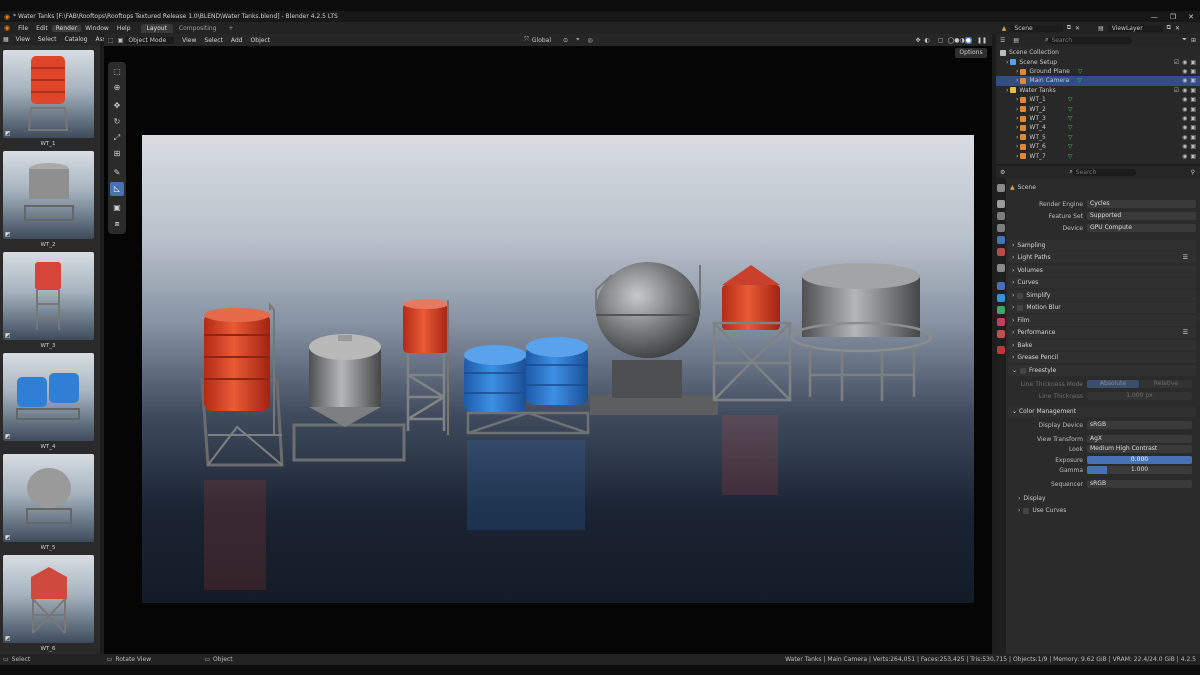 The height and width of the screenshot is (675, 1200). What do you see at coordinates (1098, 156) in the screenshot?
I see `outliner-row: › WT_7 ▽ ◉ ▣` at bounding box center [1098, 156].